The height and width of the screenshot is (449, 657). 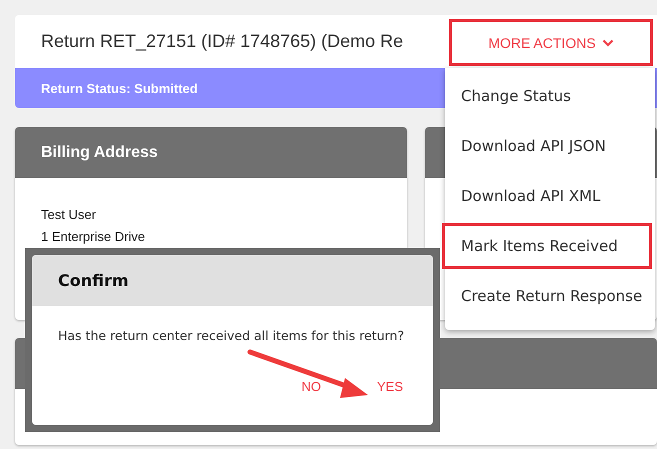 I want to click on page-title: Return RET_27151 (ID# 1748765) (Demo Re, so click(x=222, y=41).